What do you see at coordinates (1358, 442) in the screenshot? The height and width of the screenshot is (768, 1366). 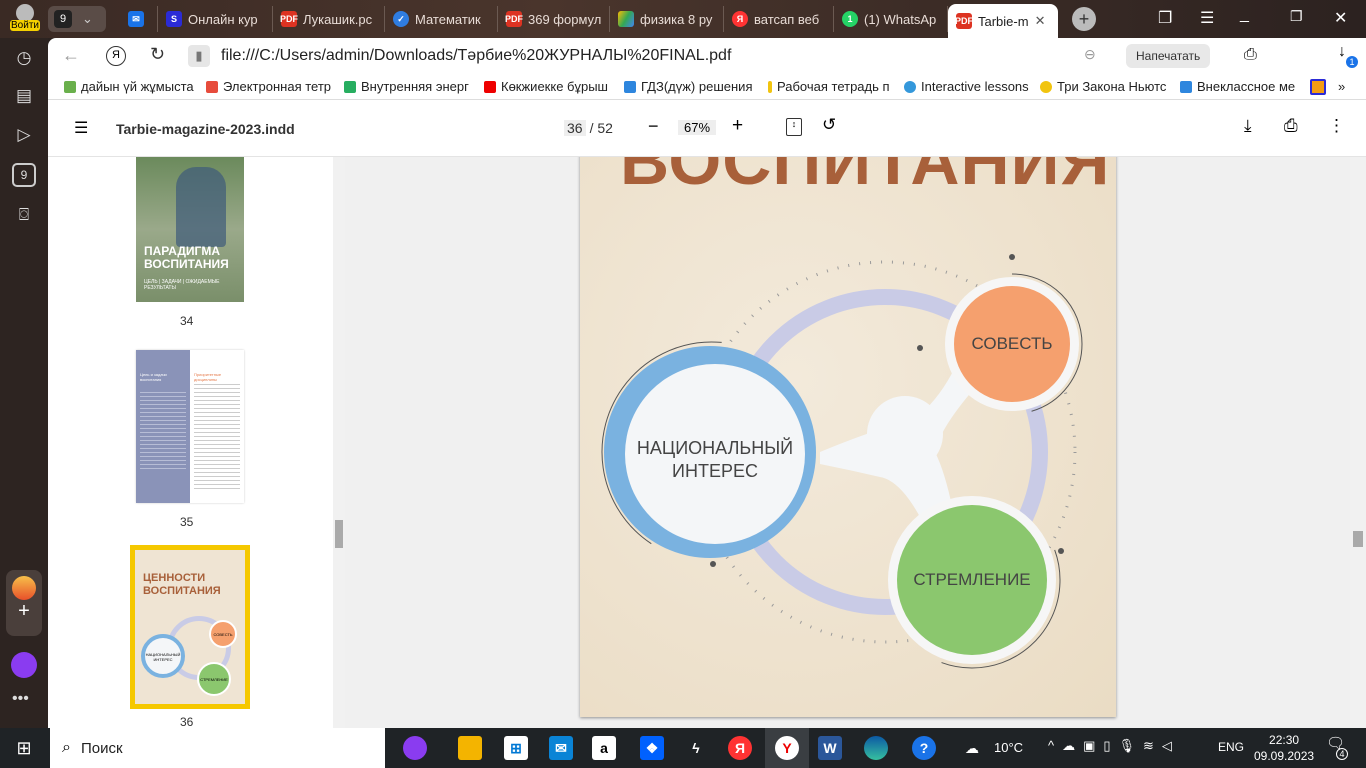 I see `main-scrollbar` at bounding box center [1358, 442].